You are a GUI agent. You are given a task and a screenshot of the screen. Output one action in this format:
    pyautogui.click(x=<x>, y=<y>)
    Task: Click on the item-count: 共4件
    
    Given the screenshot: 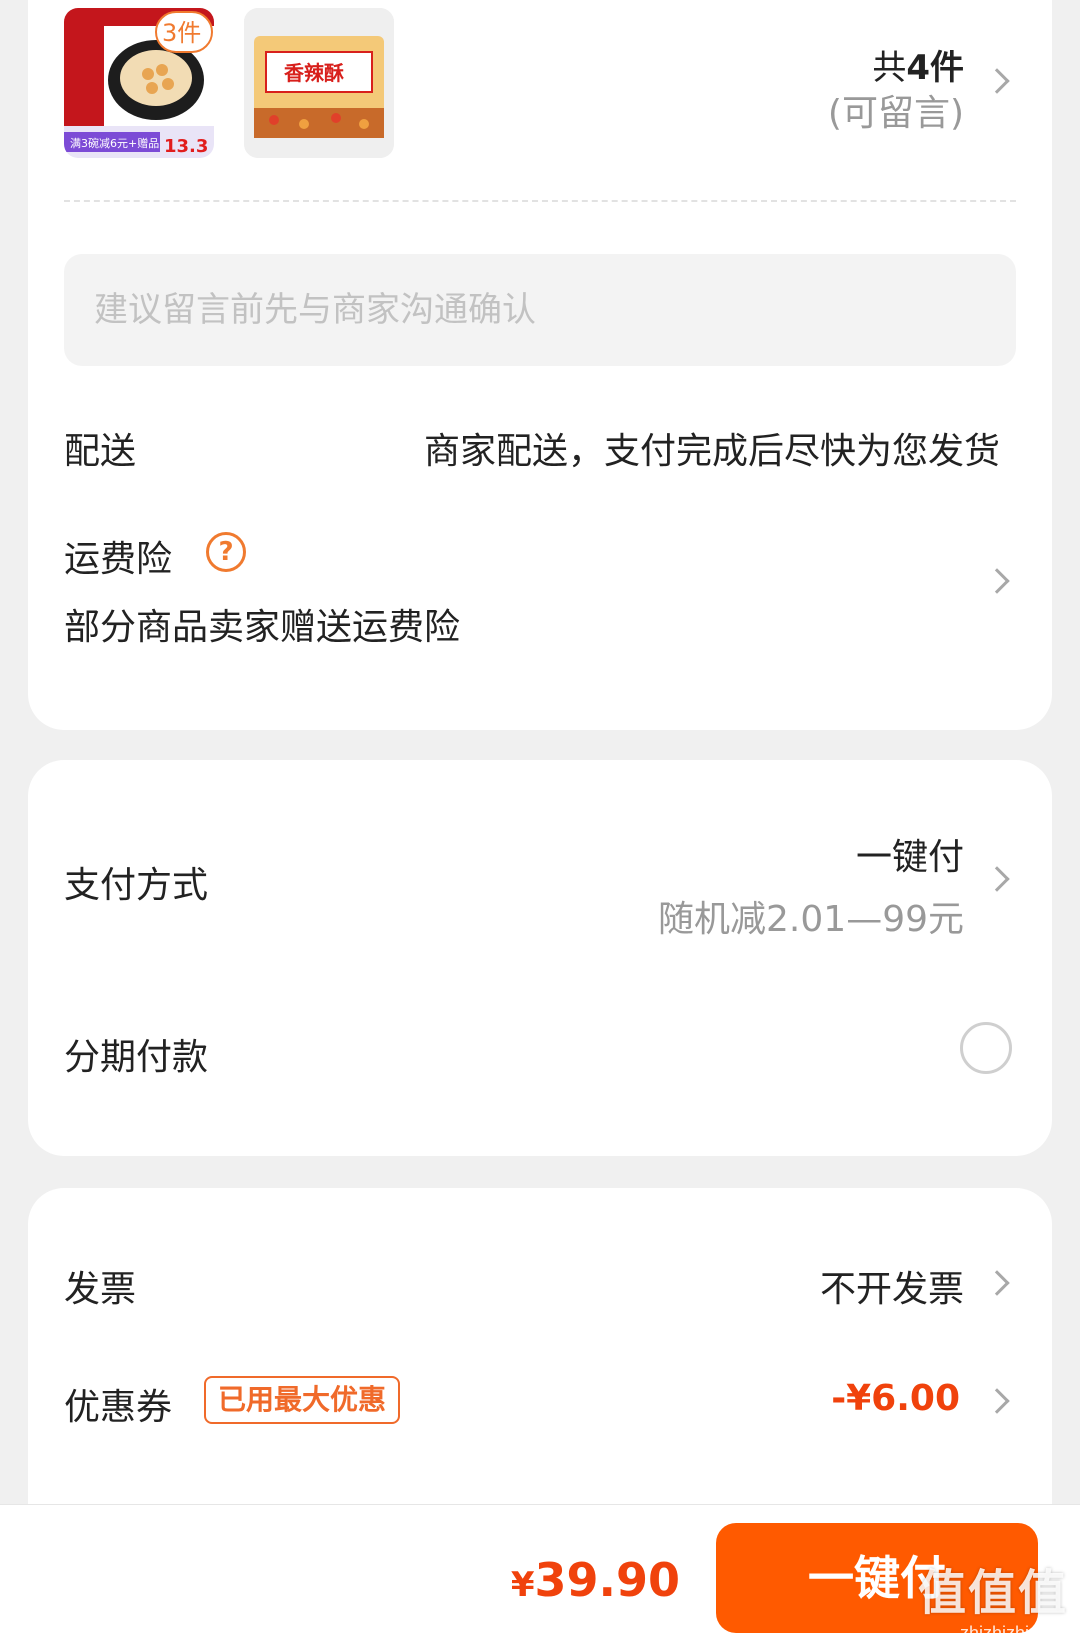 What is the action you would take?
    pyautogui.click(x=918, y=64)
    